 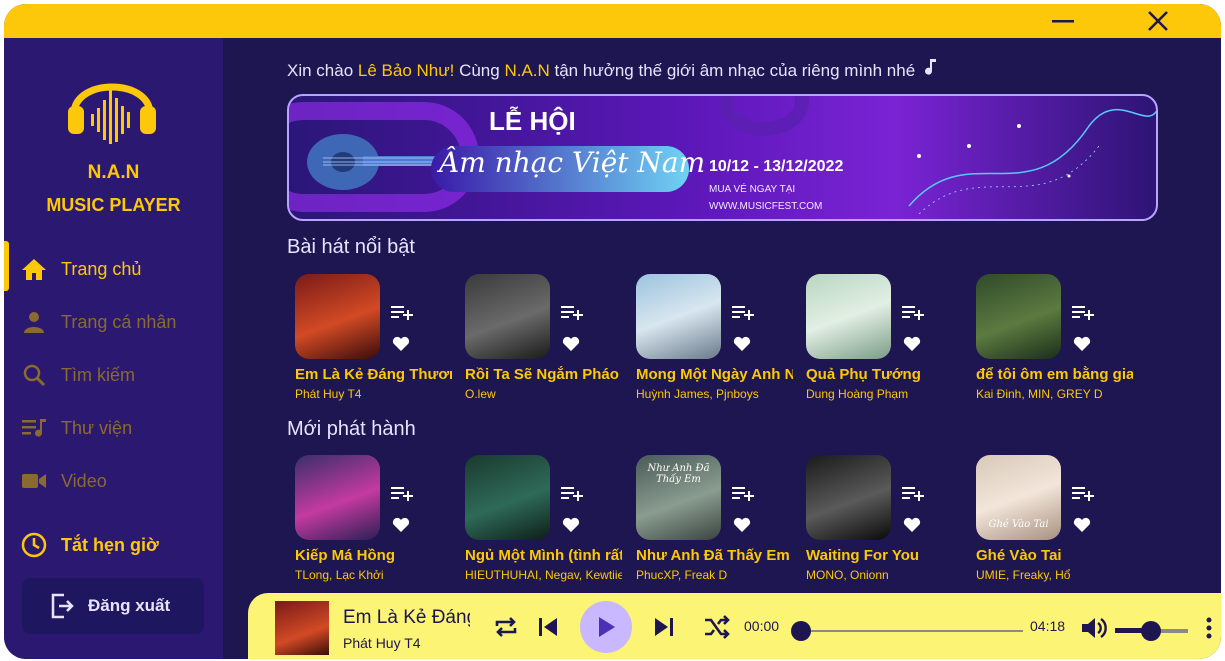 I want to click on minimize-button, so click(x=1063, y=21).